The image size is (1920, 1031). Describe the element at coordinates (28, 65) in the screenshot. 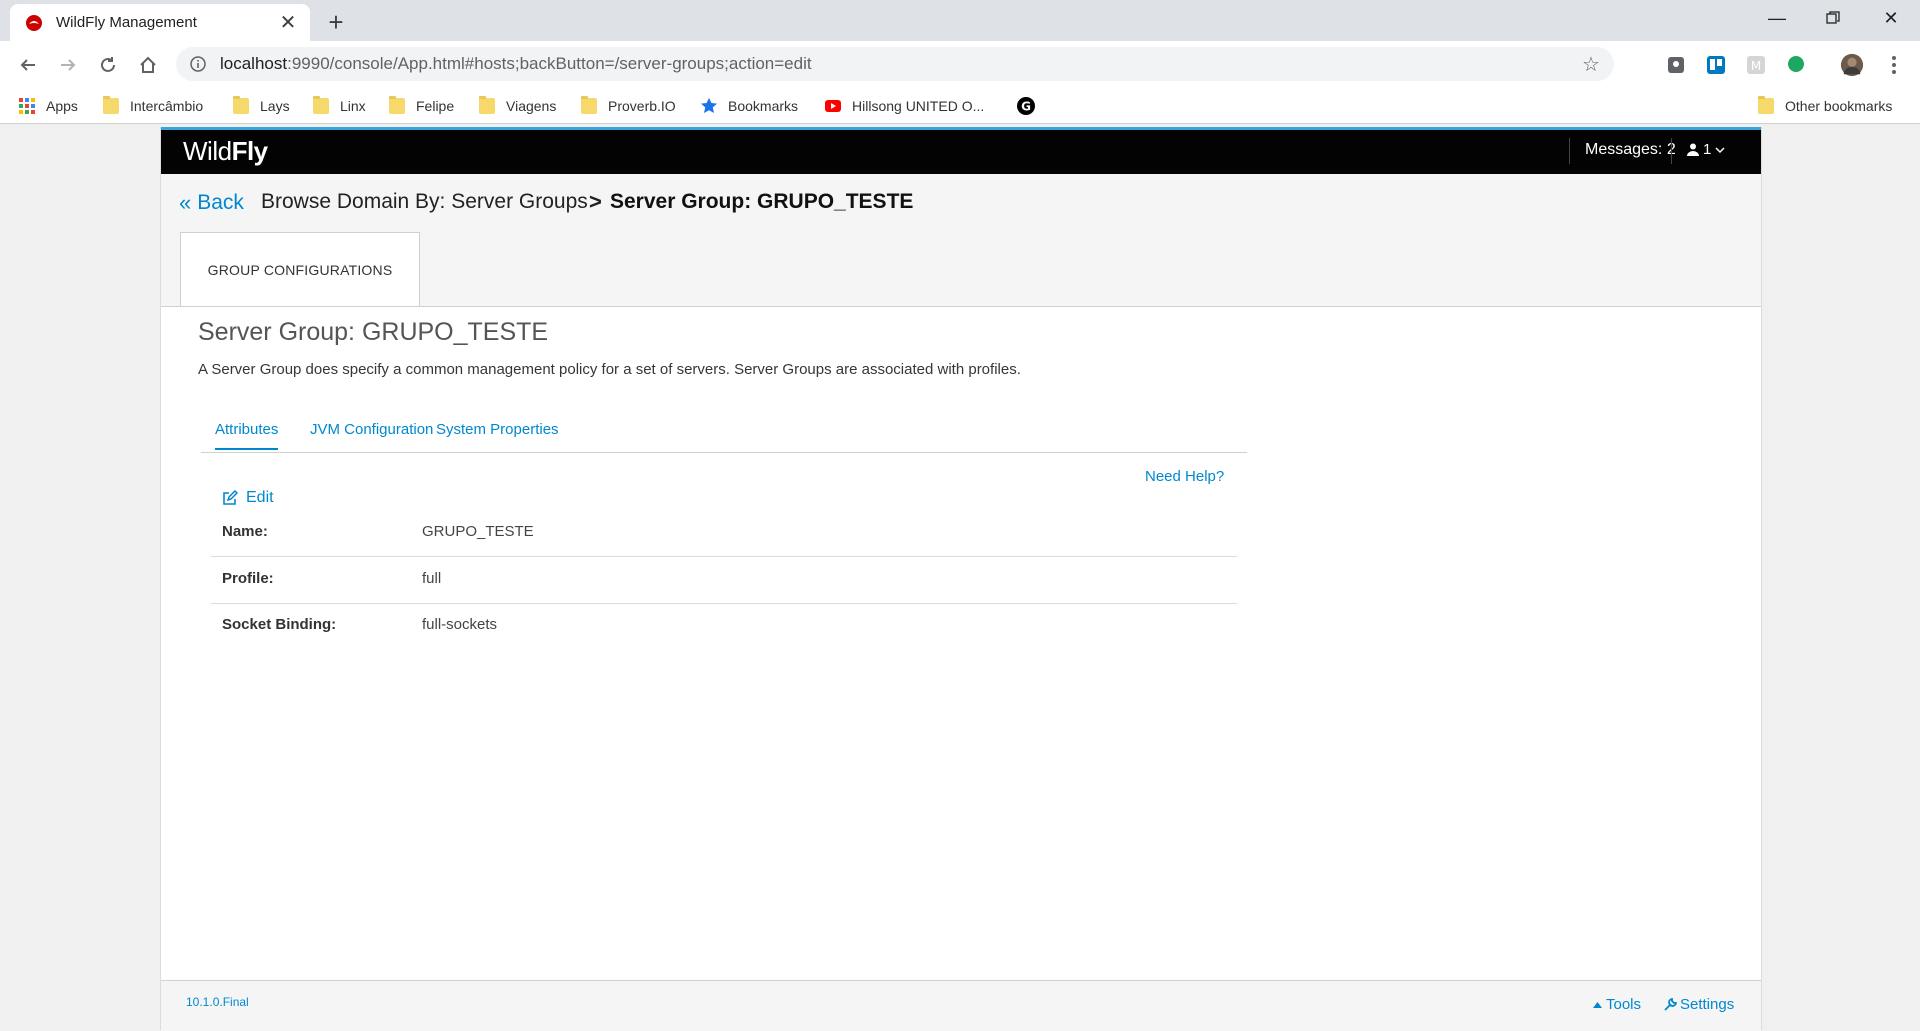

I see `back-arrow-icon` at that location.